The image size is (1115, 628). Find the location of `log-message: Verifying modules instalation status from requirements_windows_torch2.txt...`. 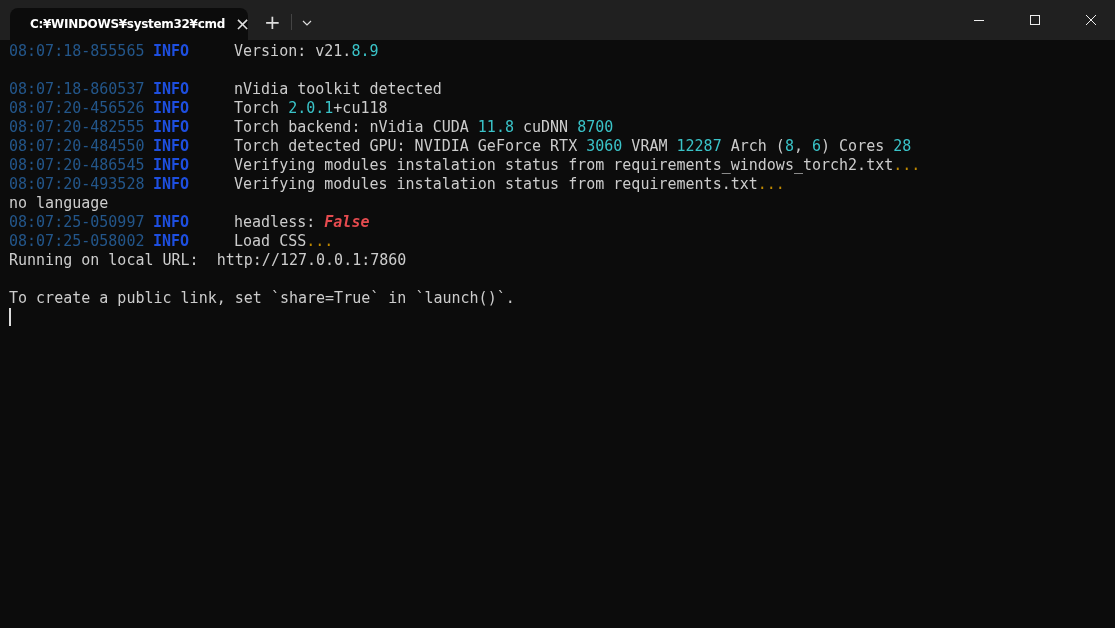

log-message: Verifying modules instalation status from requirements_windows_torch2.txt... is located at coordinates (577, 165).